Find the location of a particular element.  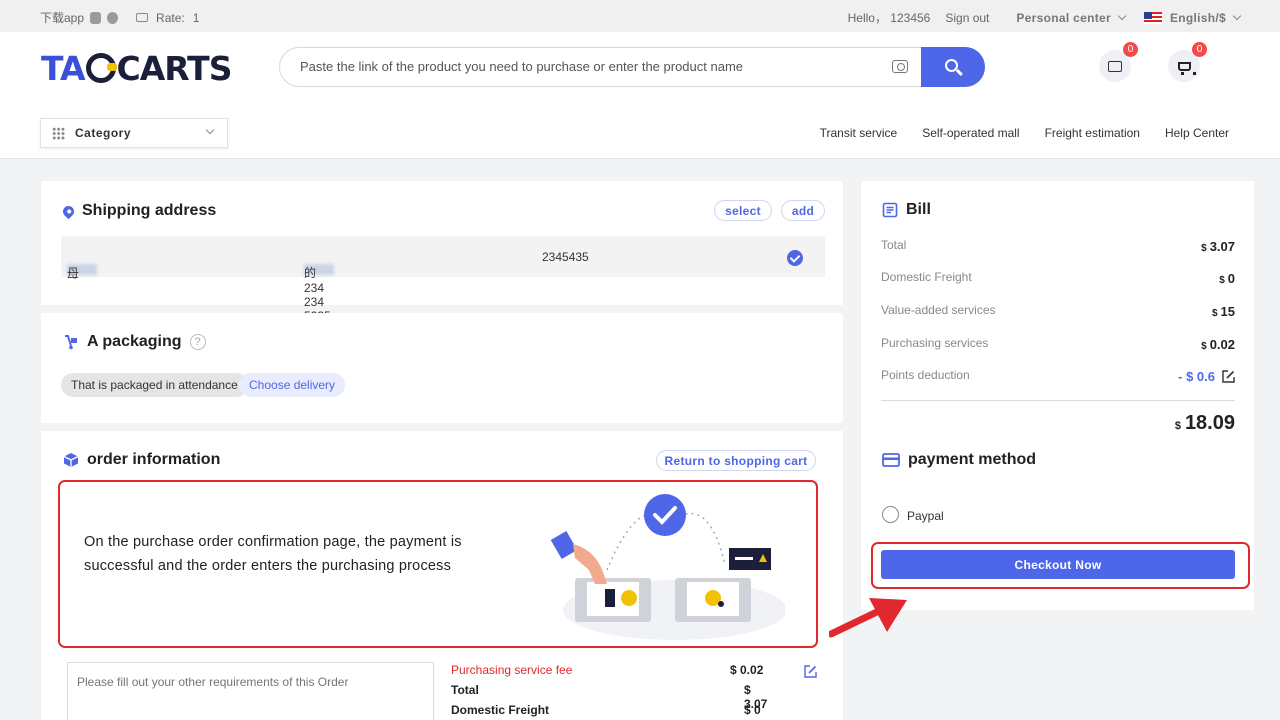

packaging-title: A packaging ? is located at coordinates (134, 342).